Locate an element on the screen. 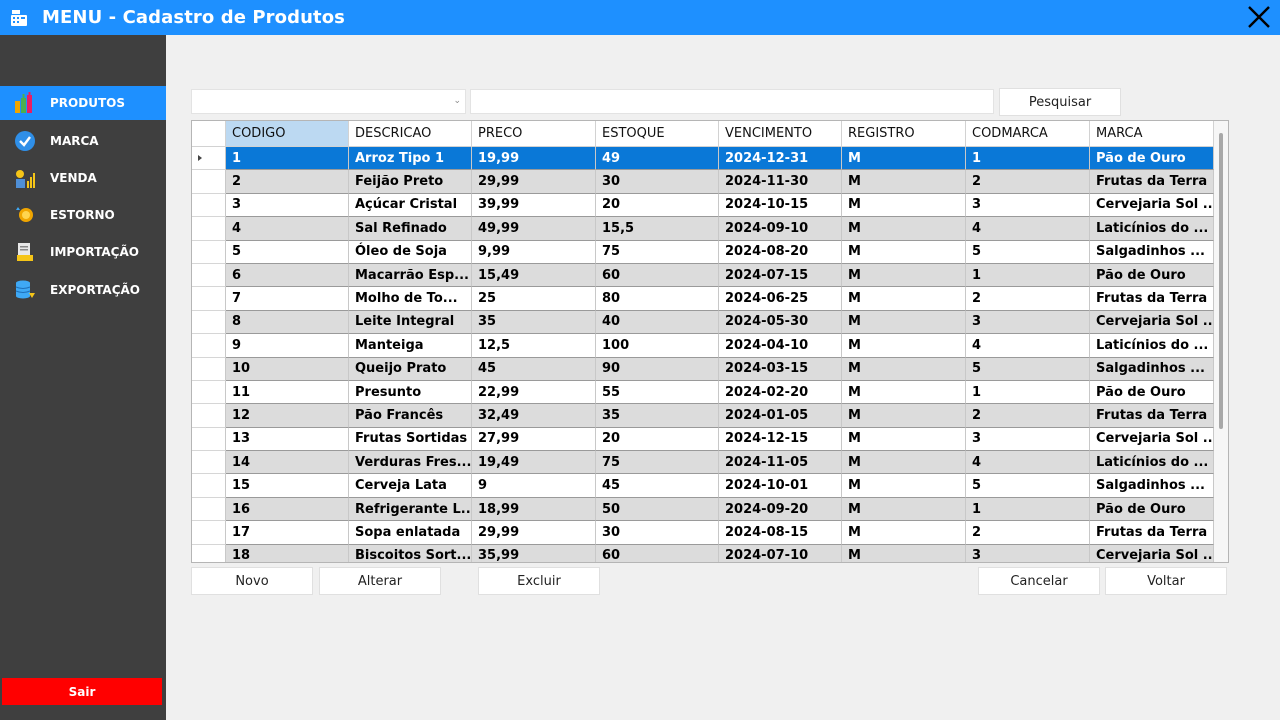  table-cell: 20 is located at coordinates (657, 205).